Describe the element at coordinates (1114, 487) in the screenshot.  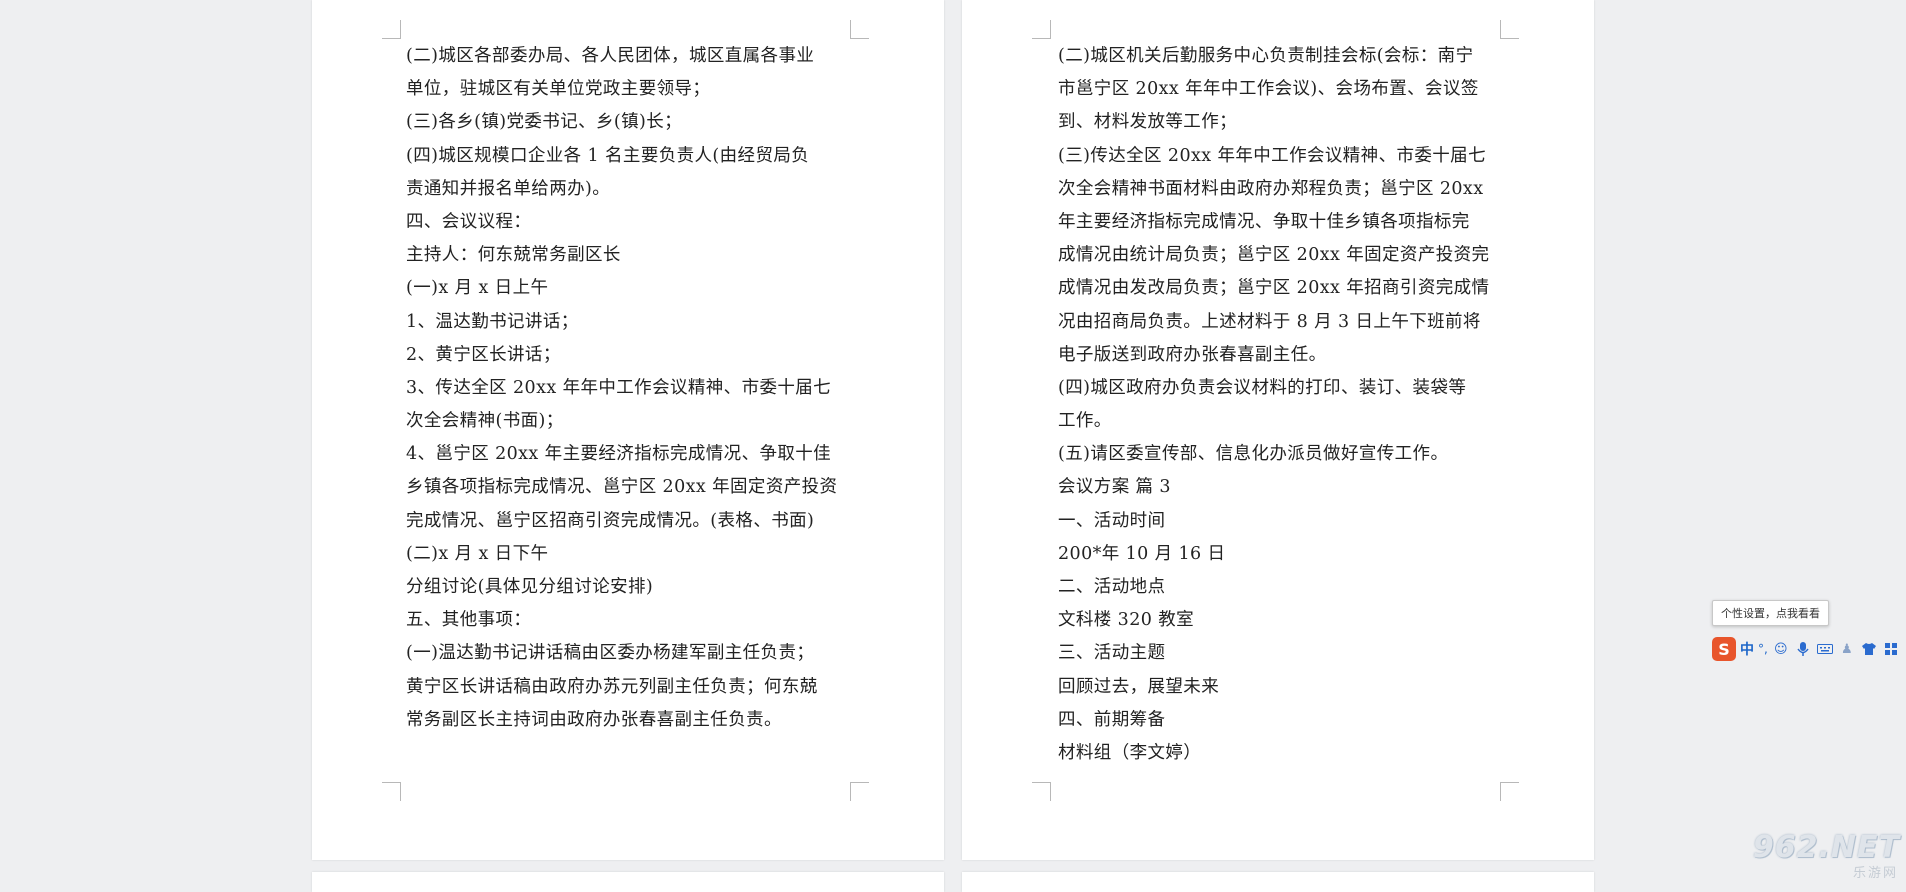
I see `text-line: 会议方案 篇 3` at that location.